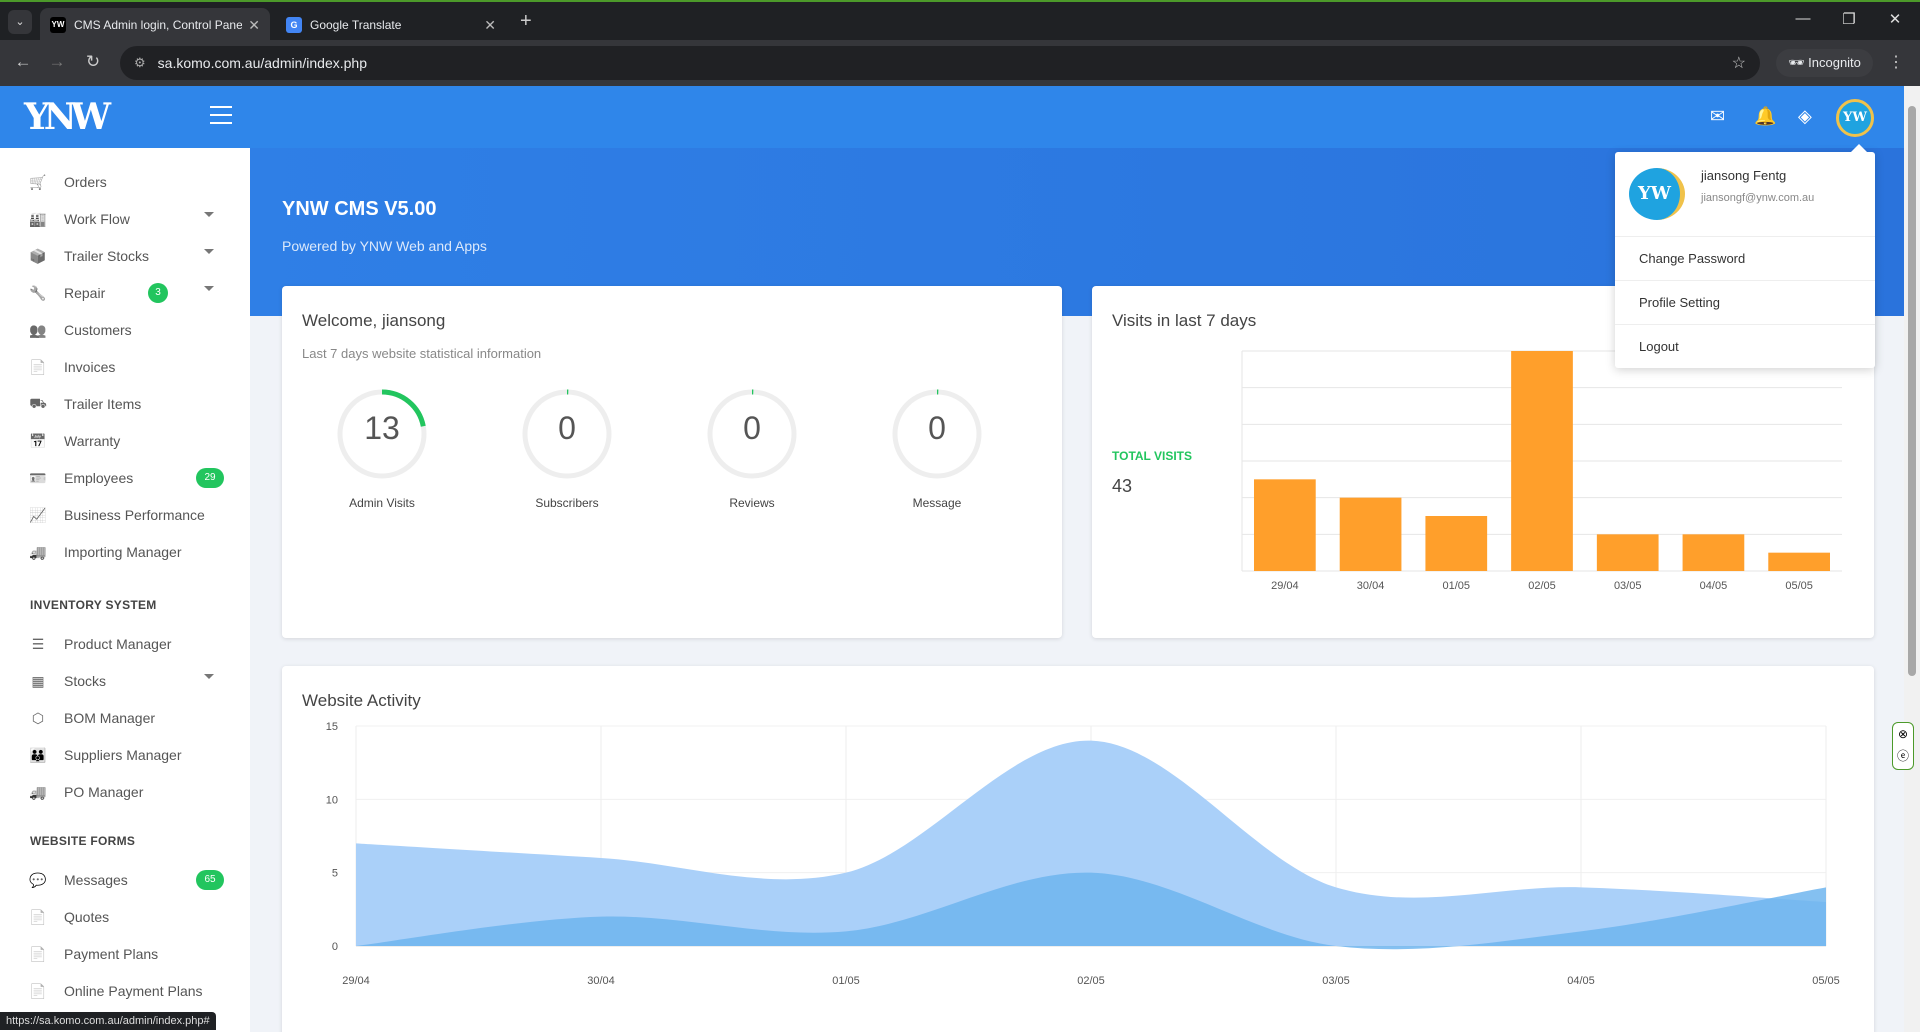  I want to click on user-email: jiansongf@ynw.com.au, so click(1758, 198).